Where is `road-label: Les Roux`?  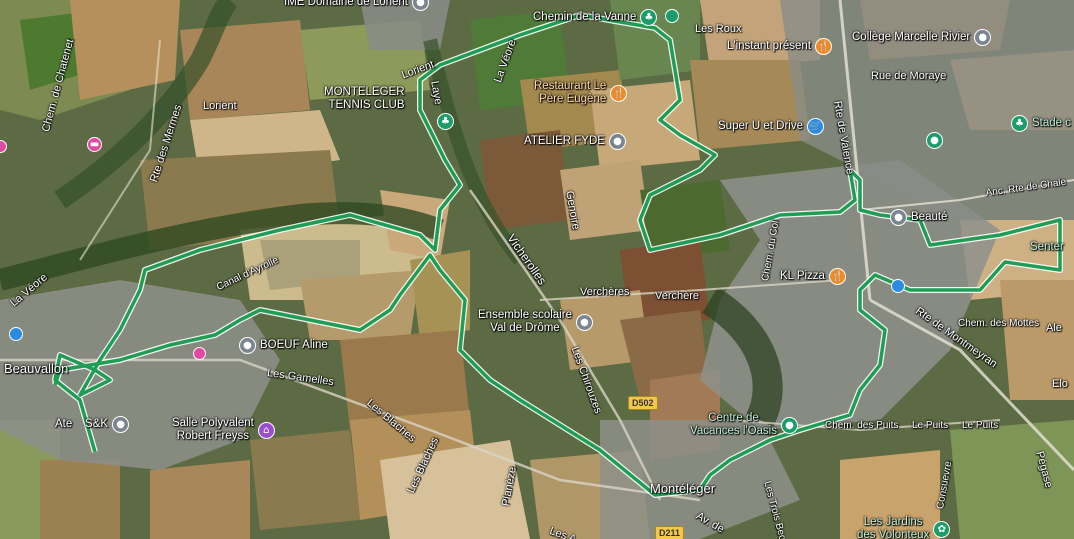 road-label: Les Roux is located at coordinates (718, 29).